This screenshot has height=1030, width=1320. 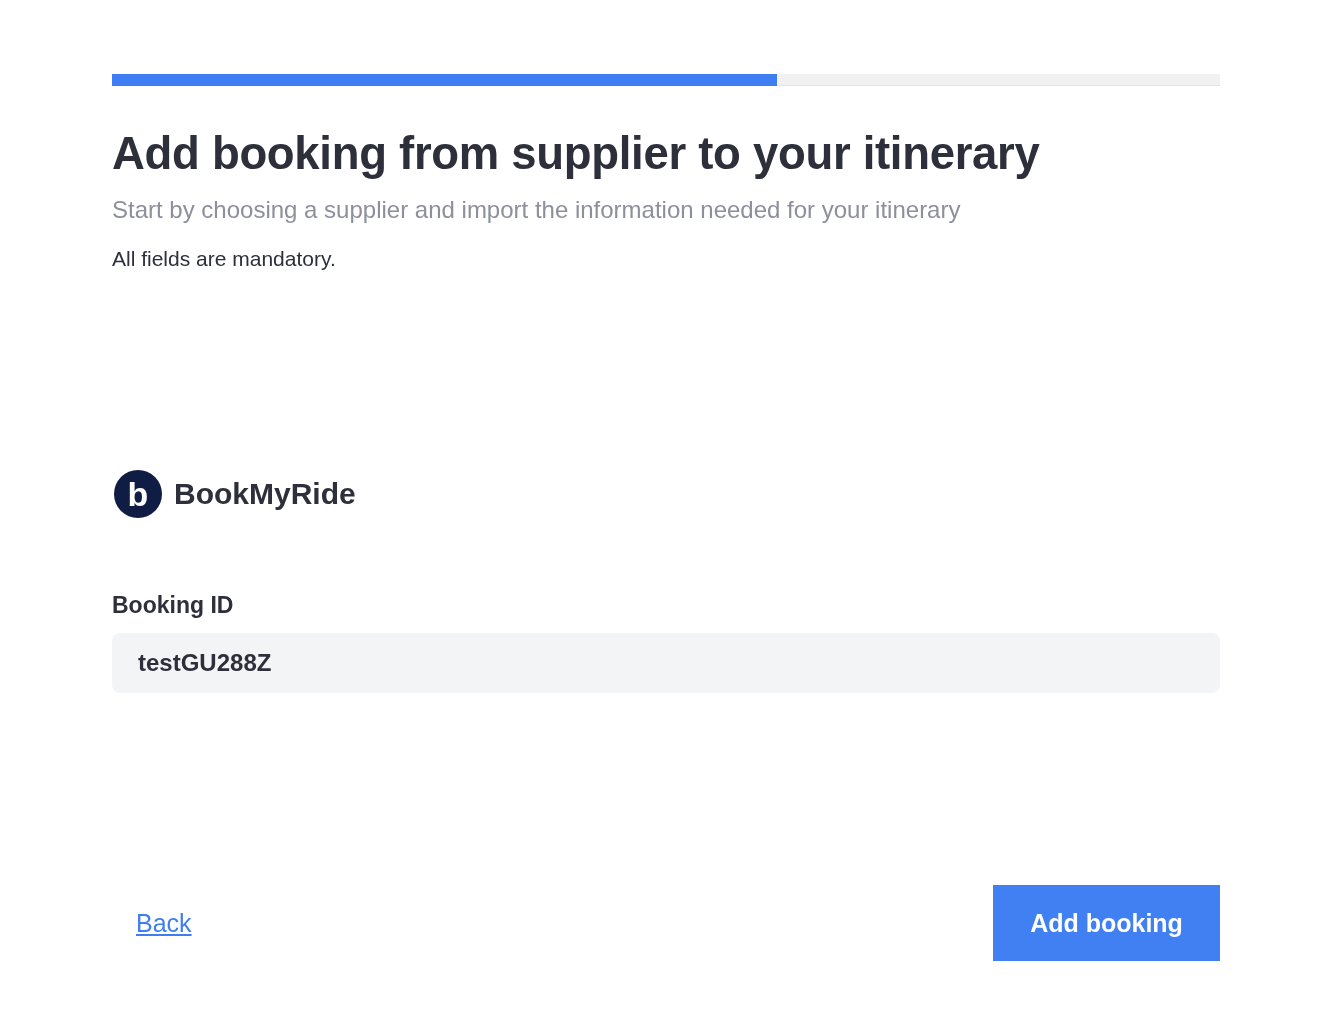 I want to click on back-link: Back, so click(x=164, y=923).